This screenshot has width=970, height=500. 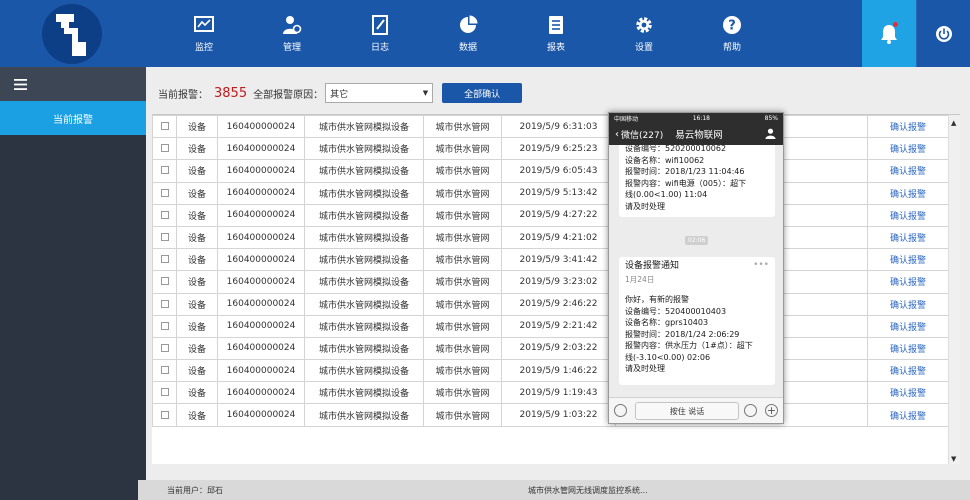 What do you see at coordinates (953, 123) in the screenshot?
I see `scroll-up-arrow-icon: ▲` at bounding box center [953, 123].